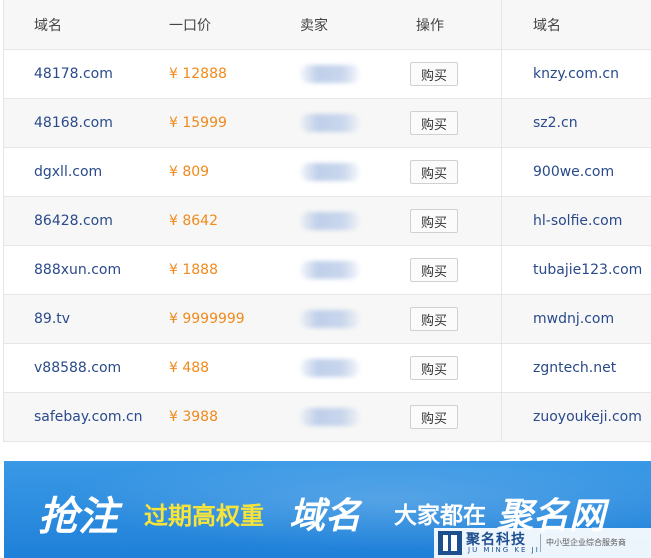 Image resolution: width=651 pixels, height=558 pixels. I want to click on domain-link-2: zgntech.net, so click(574, 368).